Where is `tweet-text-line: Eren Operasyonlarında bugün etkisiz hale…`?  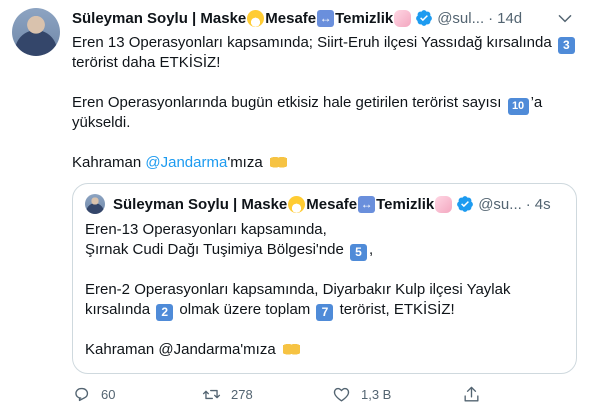
tweet-text-line: Eren Operasyonlarında bugün etkisiz hale… is located at coordinates (324, 104).